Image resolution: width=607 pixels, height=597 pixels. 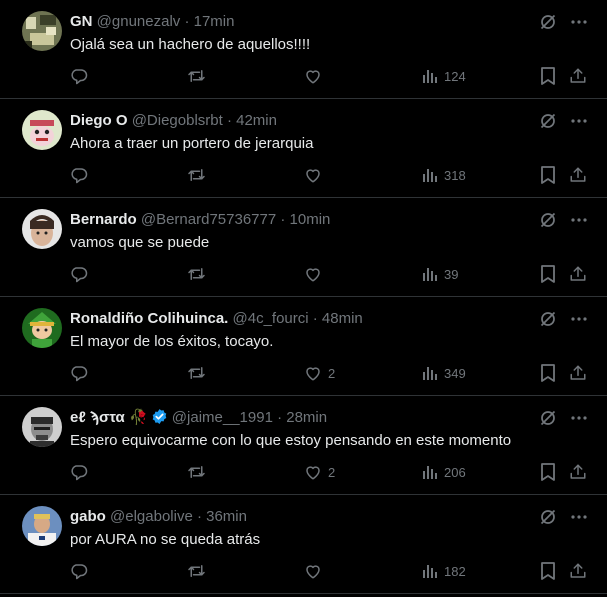 I want to click on handle-time: @elgabolive · 36min, so click(x=178, y=516).